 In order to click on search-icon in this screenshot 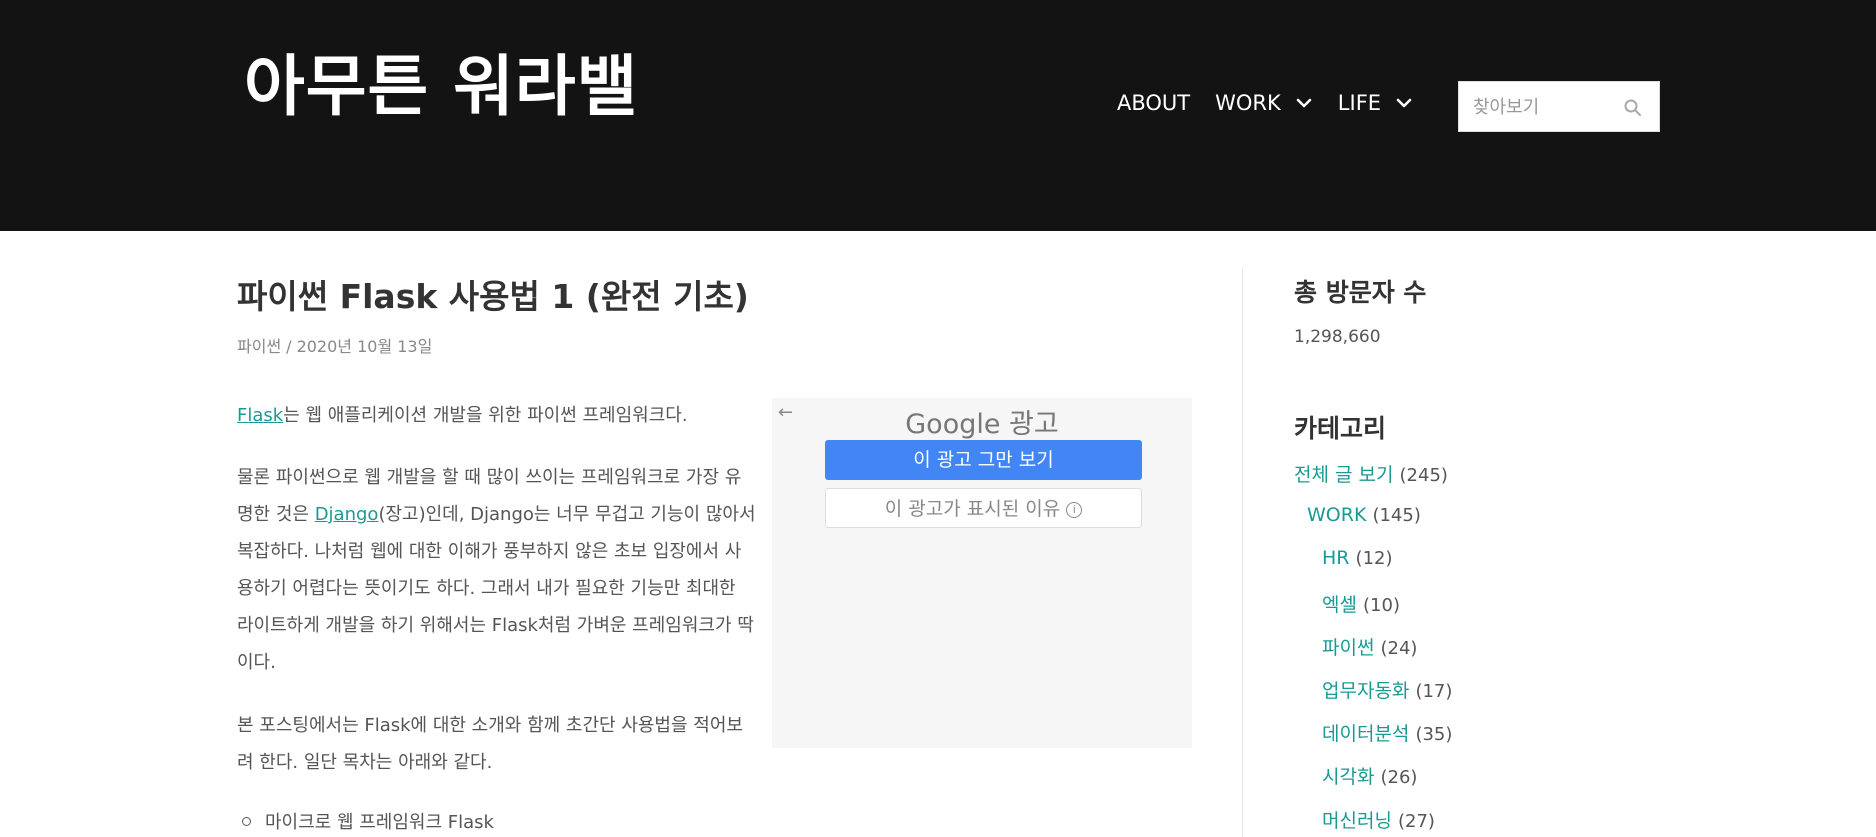, I will do `click(1633, 108)`.